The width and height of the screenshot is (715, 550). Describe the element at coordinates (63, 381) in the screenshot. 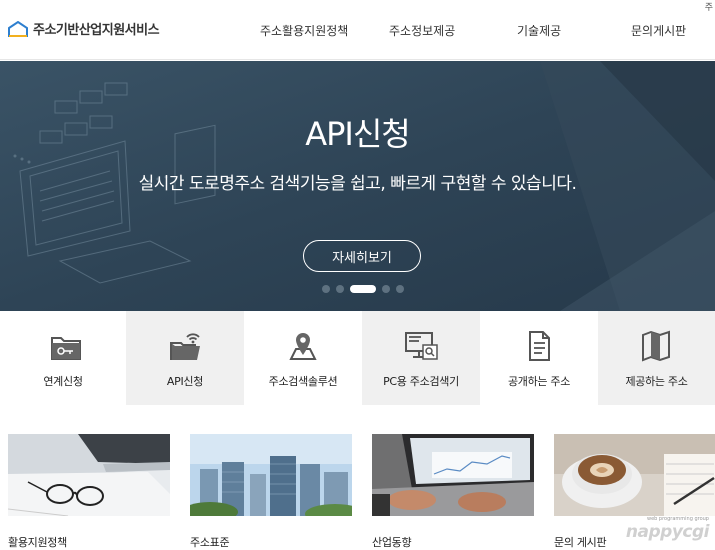

I see `service-label: 연계신청` at that location.